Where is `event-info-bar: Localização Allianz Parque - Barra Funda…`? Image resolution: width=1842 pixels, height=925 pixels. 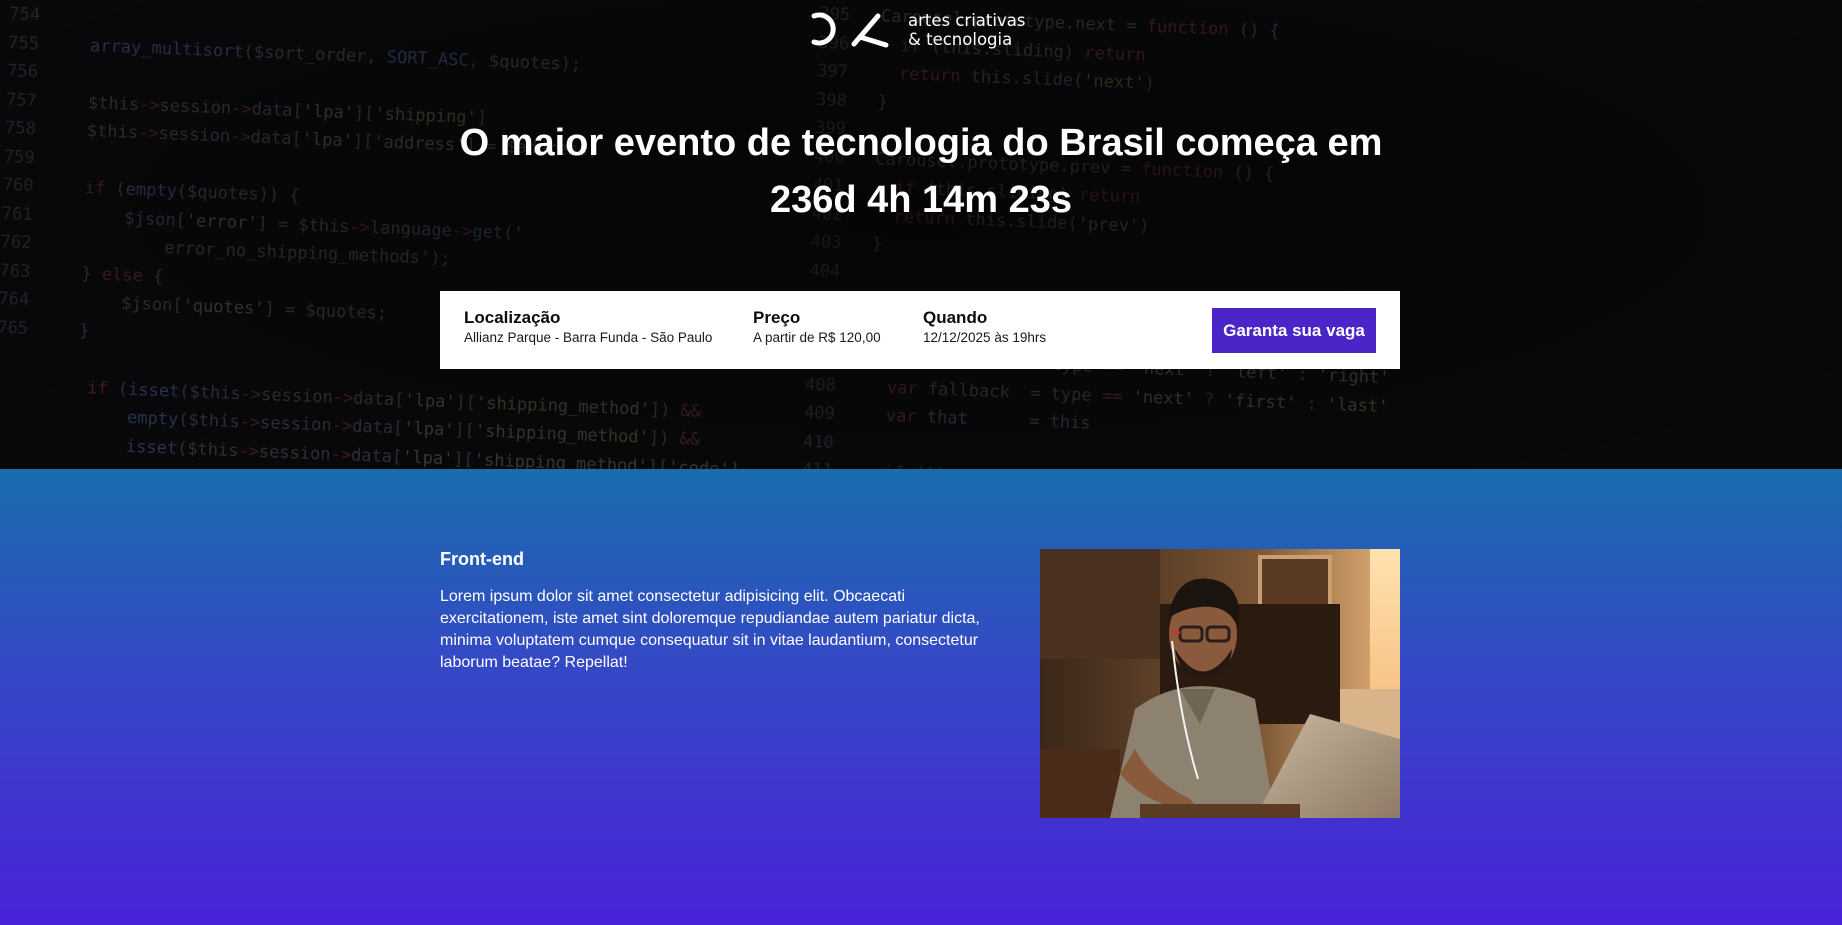 event-info-bar: Localização Allianz Parque - Barra Funda… is located at coordinates (920, 330).